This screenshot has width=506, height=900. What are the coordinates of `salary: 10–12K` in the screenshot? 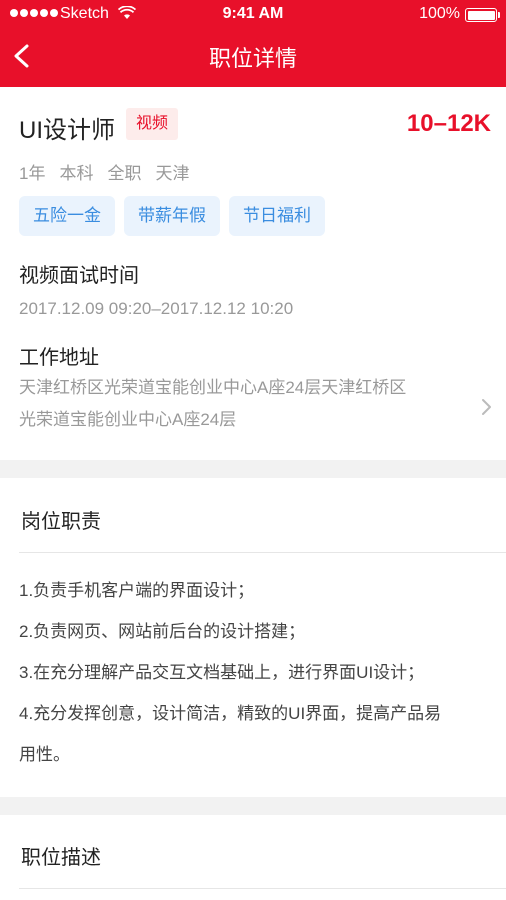 It's located at (448, 123).